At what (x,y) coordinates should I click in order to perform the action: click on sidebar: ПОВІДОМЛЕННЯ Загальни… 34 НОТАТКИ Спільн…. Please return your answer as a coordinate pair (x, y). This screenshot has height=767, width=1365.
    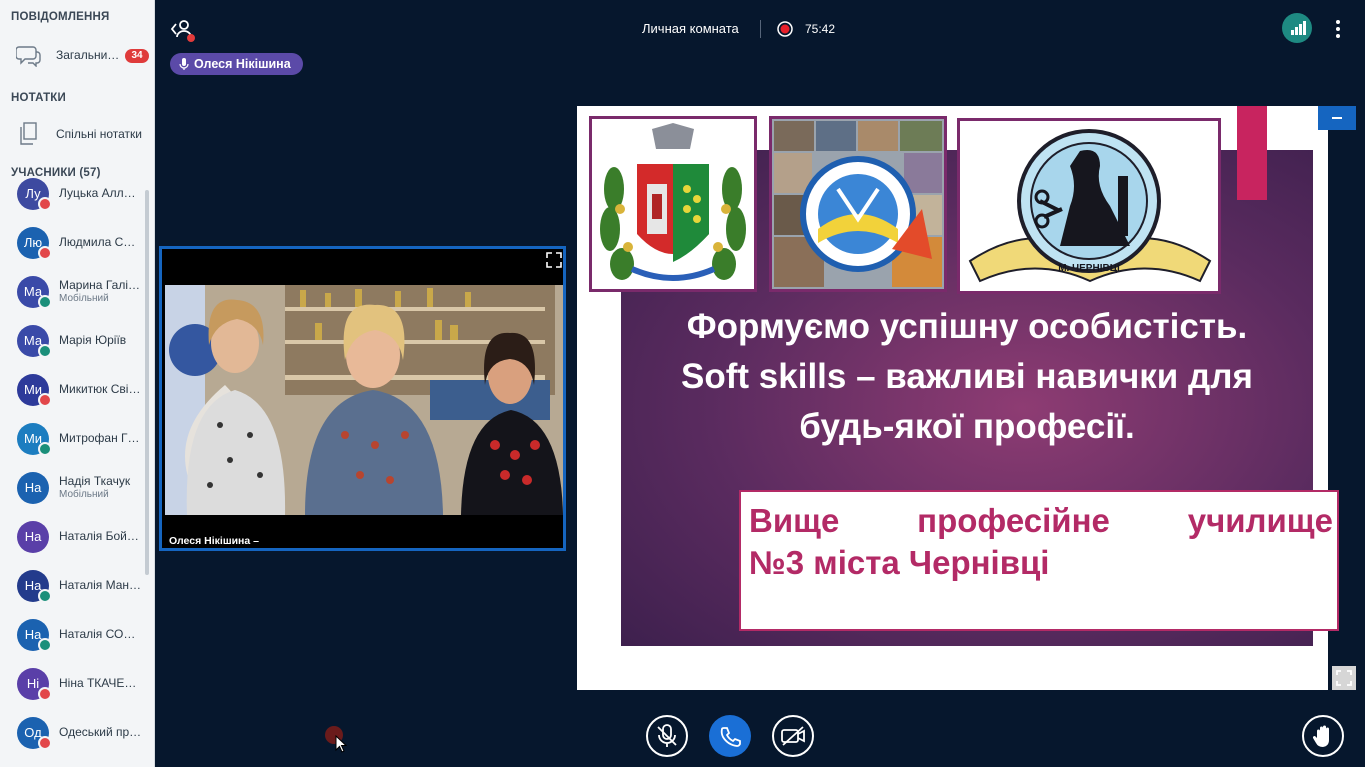
    Looking at the image, I should click on (77, 383).